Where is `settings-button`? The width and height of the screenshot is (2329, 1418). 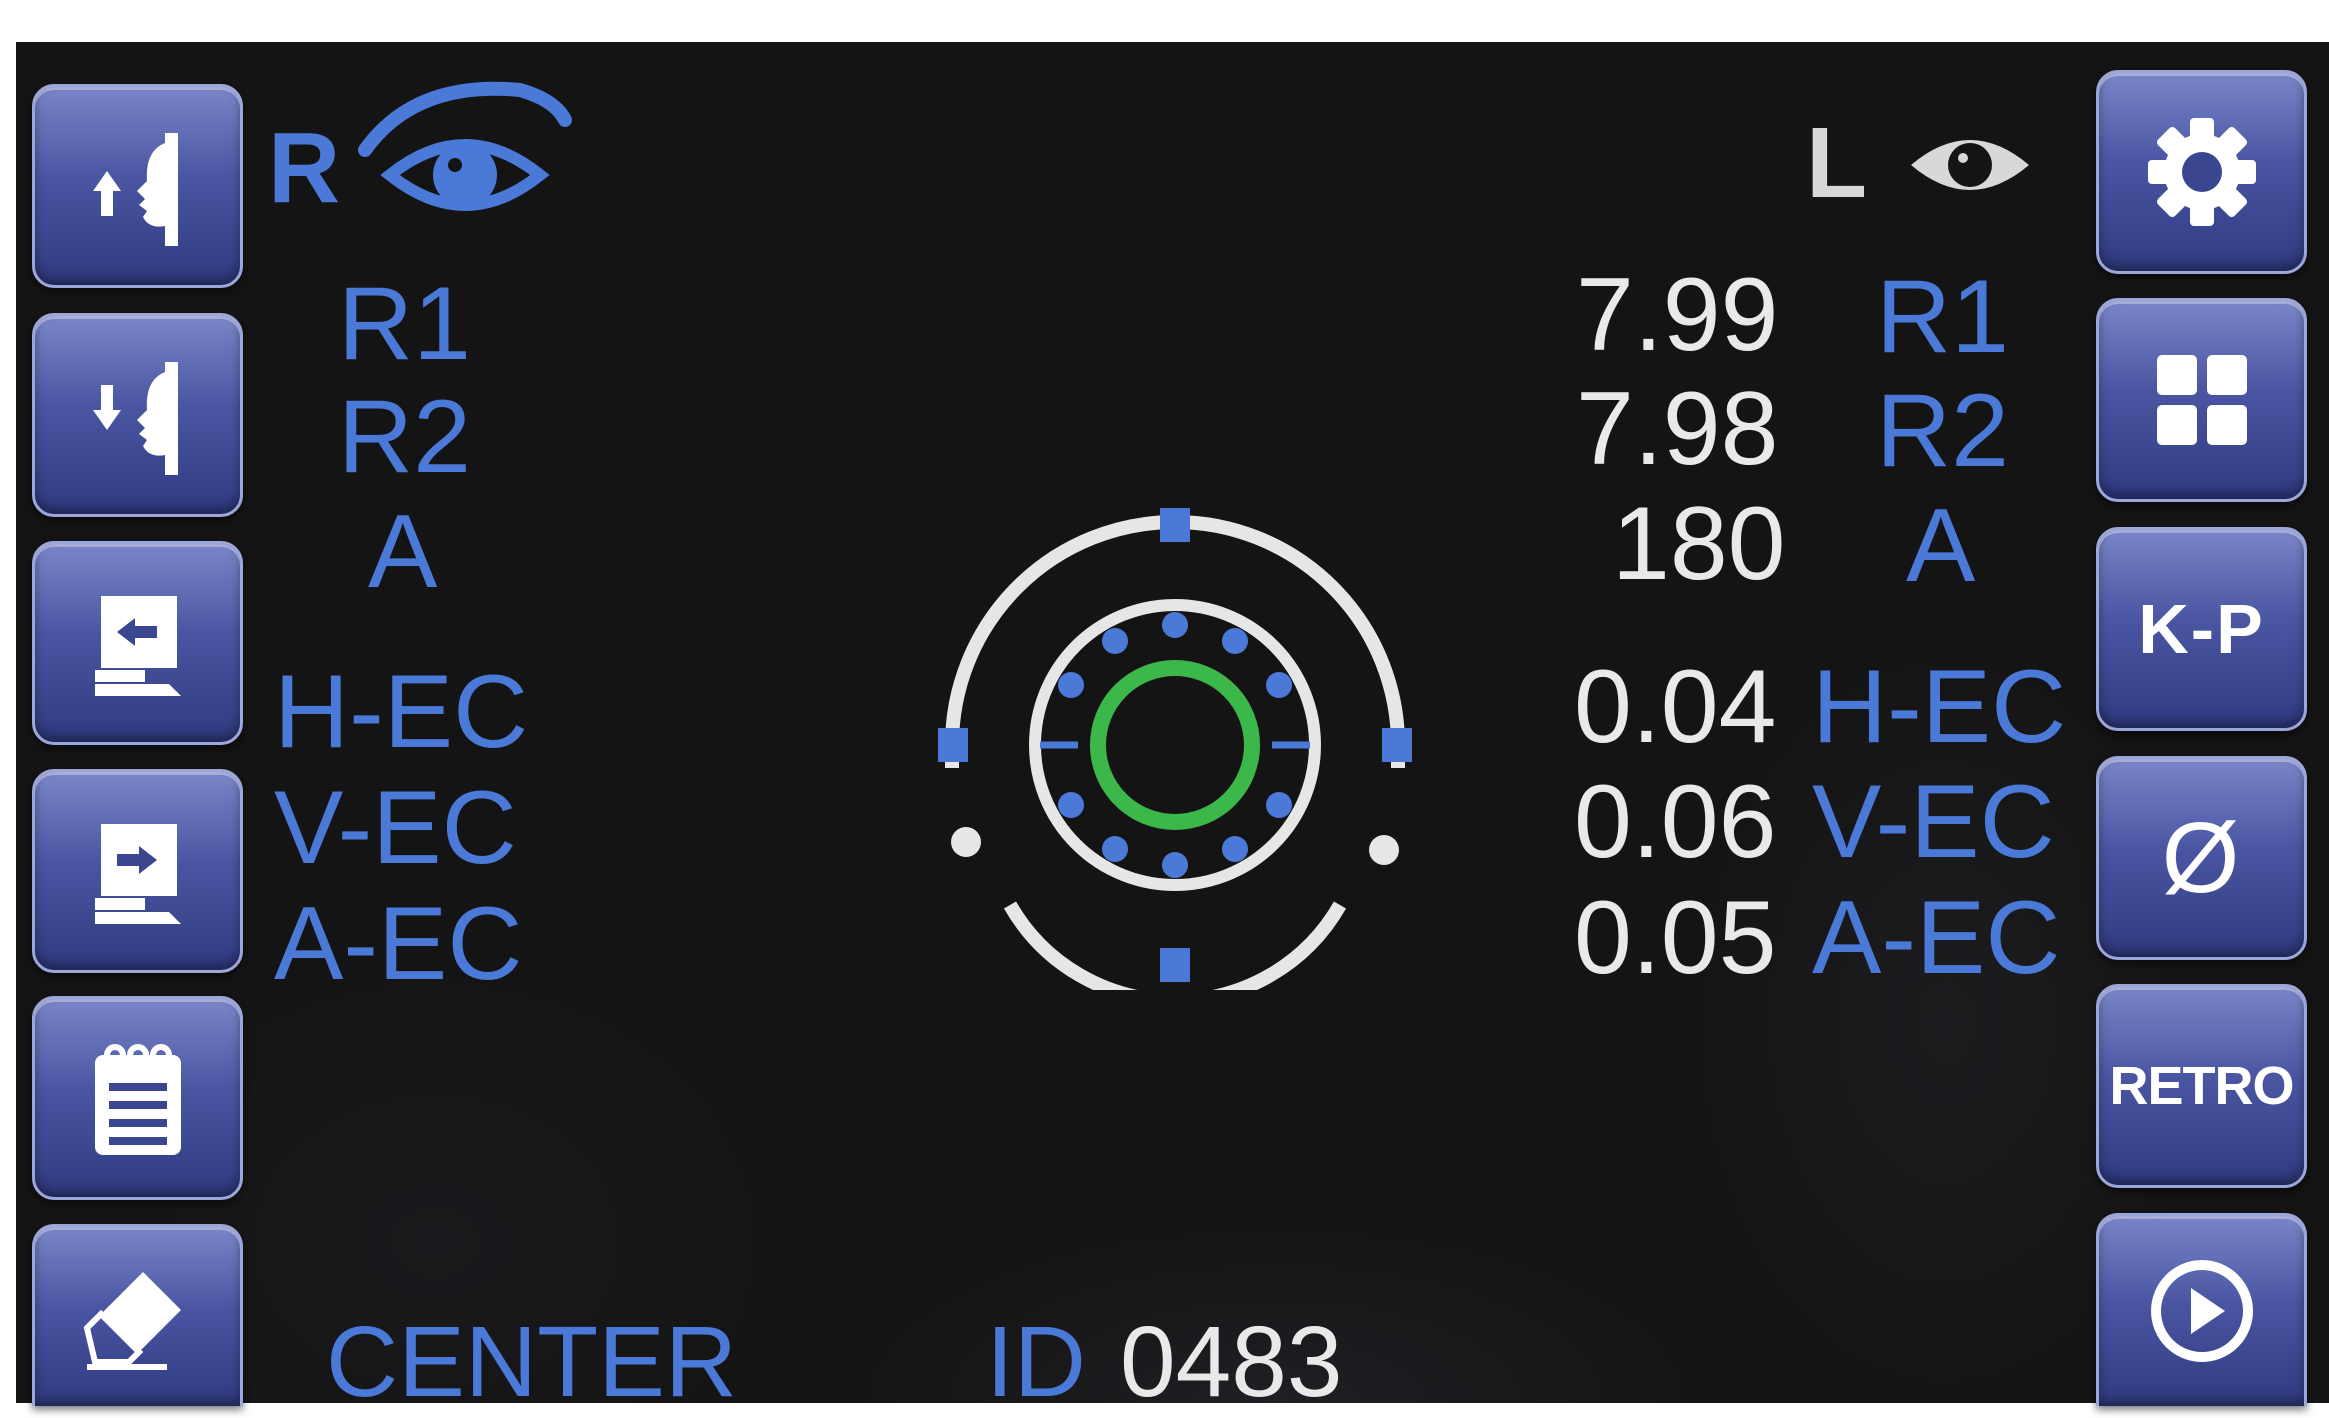
settings-button is located at coordinates (2201, 172).